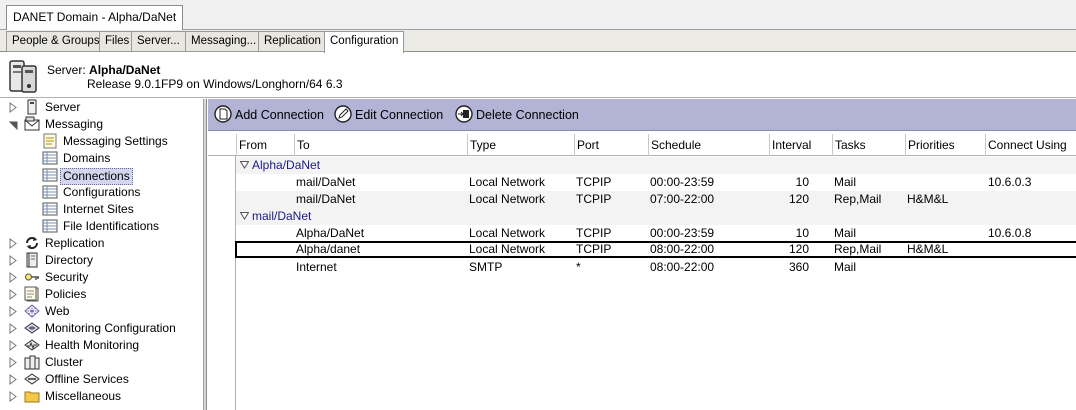 The height and width of the screenshot is (410, 1076). I want to click on column-header-to: To, so click(380, 145).